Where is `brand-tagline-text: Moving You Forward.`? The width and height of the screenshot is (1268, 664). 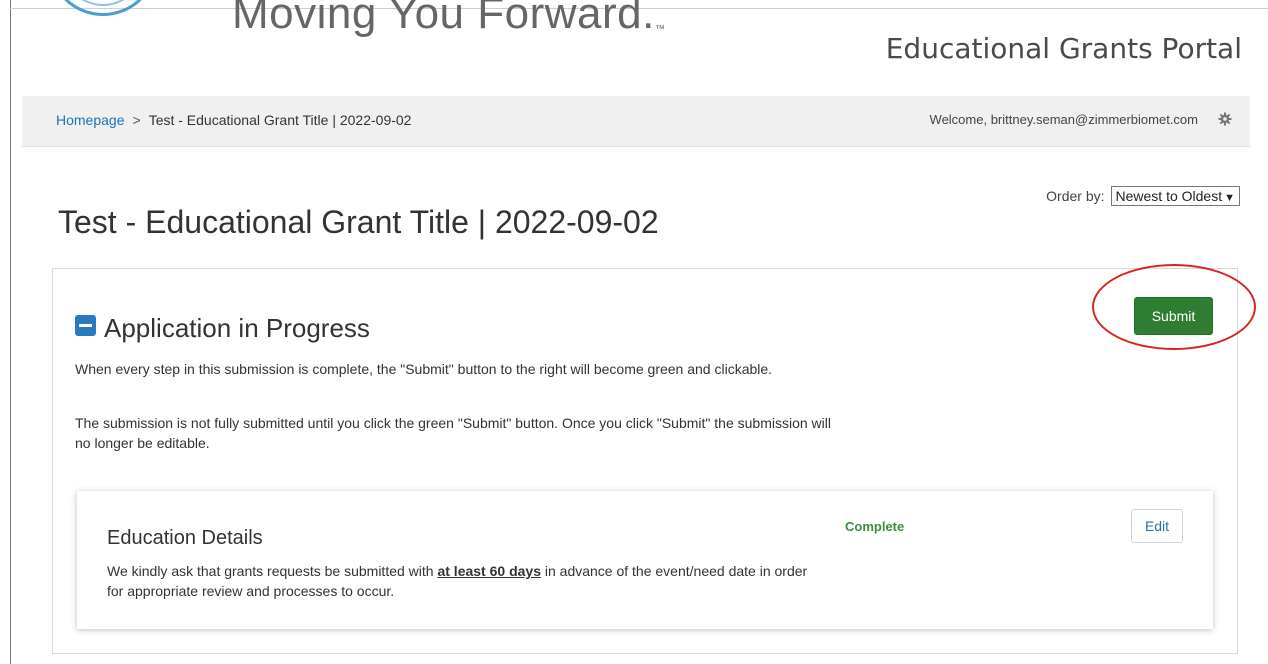 brand-tagline-text: Moving You Forward. is located at coordinates (443, 19).